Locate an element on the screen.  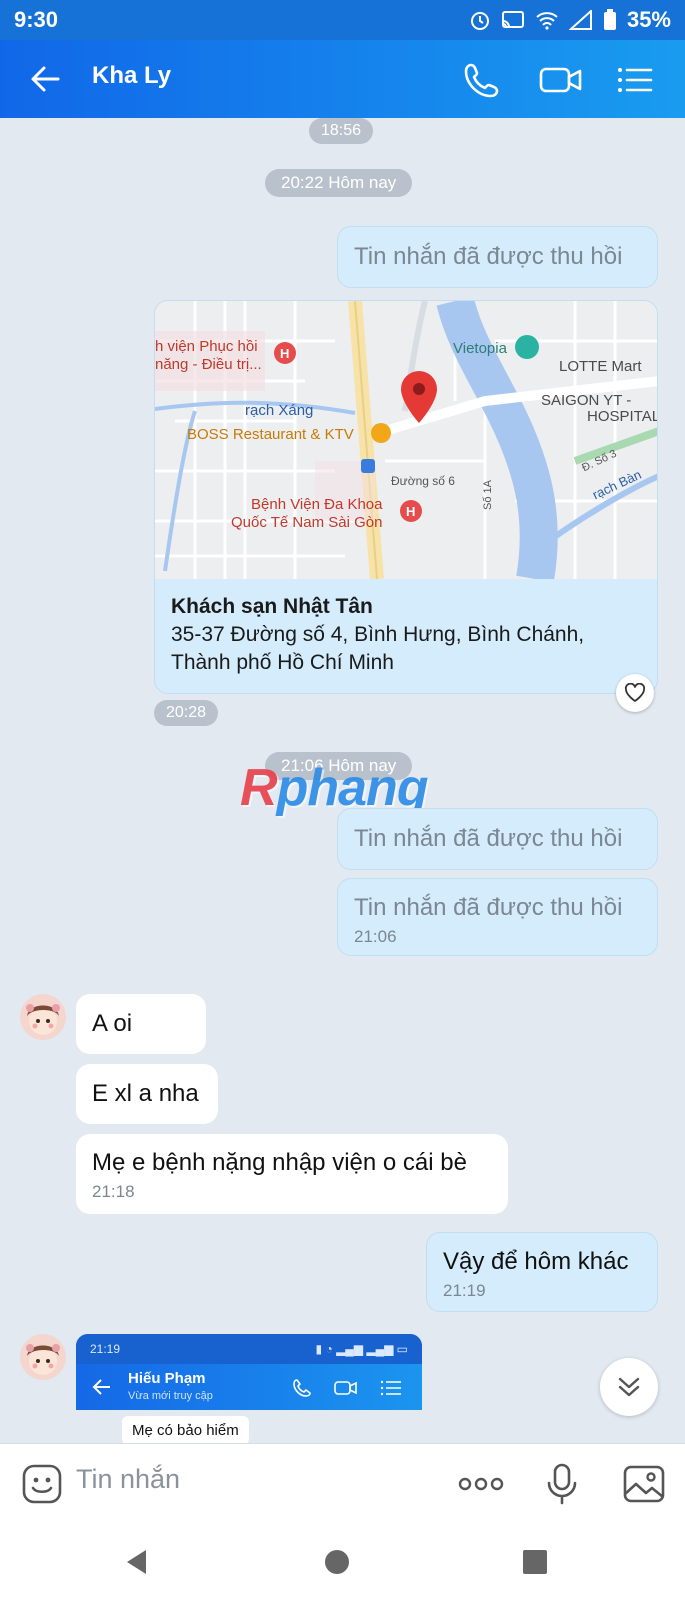
date-divider: 20:22 Hôm nay is located at coordinates (339, 183).